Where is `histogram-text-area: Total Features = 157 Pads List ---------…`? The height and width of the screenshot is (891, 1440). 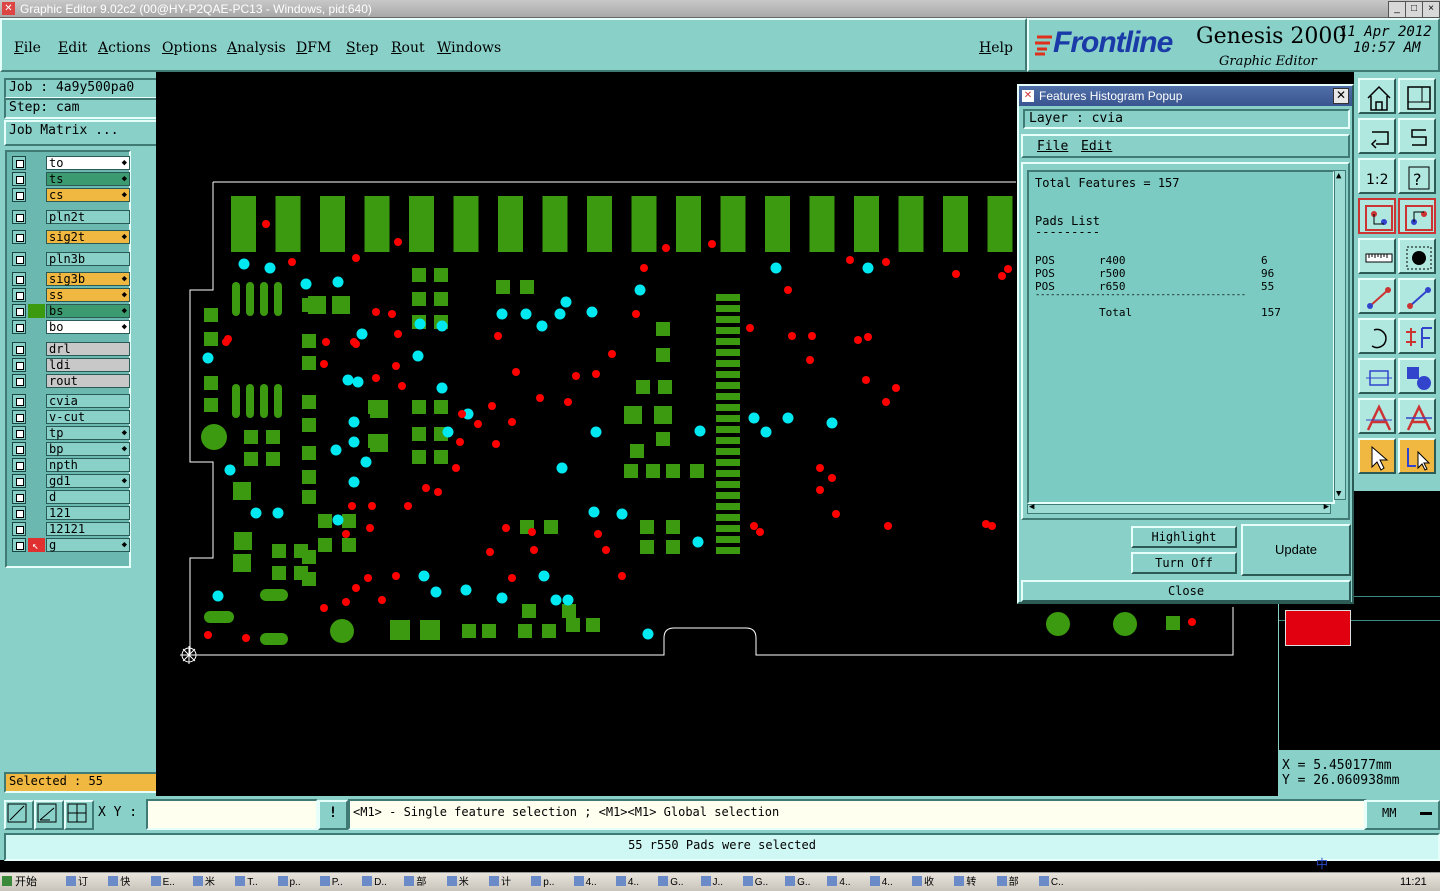 histogram-text-area: Total Features = 157 Pads List ---------… is located at coordinates (1181, 337).